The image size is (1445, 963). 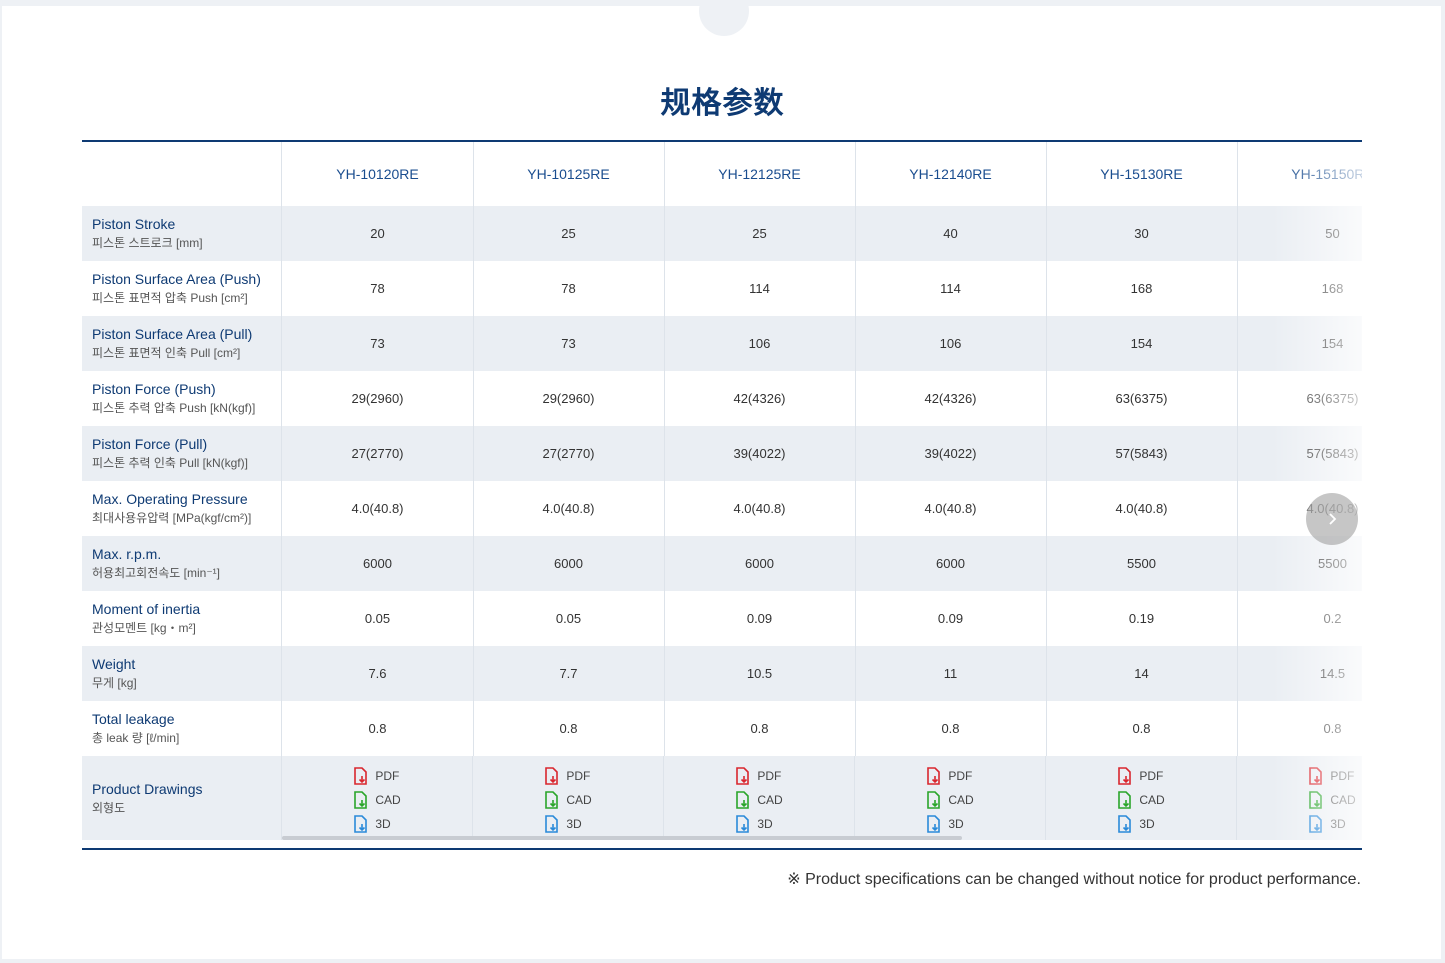 What do you see at coordinates (378, 618) in the screenshot?
I see `table-cell: 0.05` at bounding box center [378, 618].